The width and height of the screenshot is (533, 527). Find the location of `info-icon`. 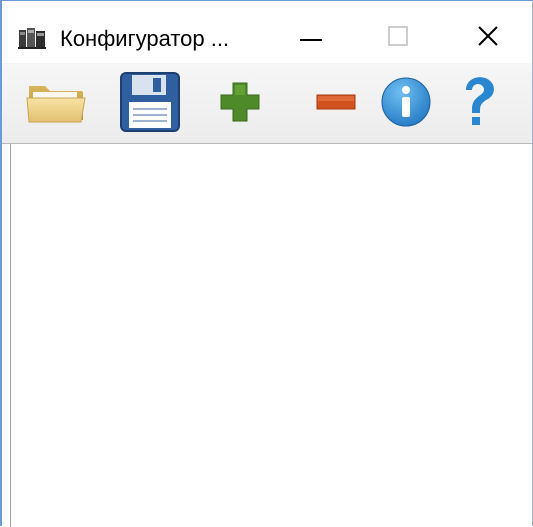

info-icon is located at coordinates (406, 104).